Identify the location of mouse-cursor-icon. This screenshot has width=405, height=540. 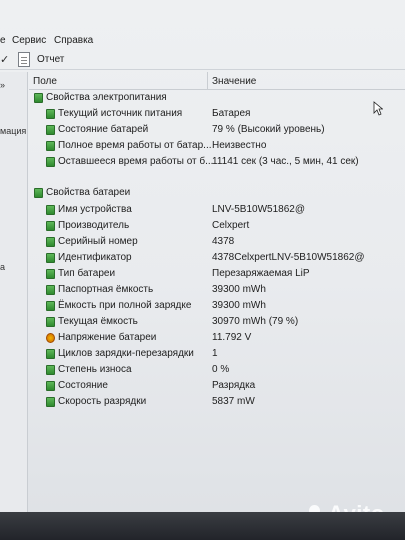
(378, 108).